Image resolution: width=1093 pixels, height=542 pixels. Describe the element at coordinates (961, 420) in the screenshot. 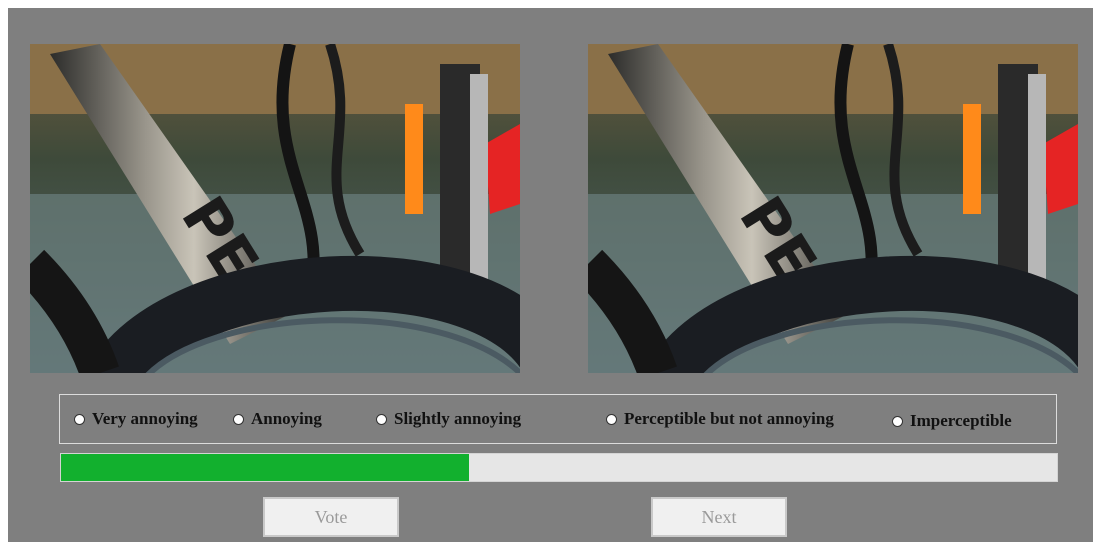

I see `option-label: Imperceptible` at that location.